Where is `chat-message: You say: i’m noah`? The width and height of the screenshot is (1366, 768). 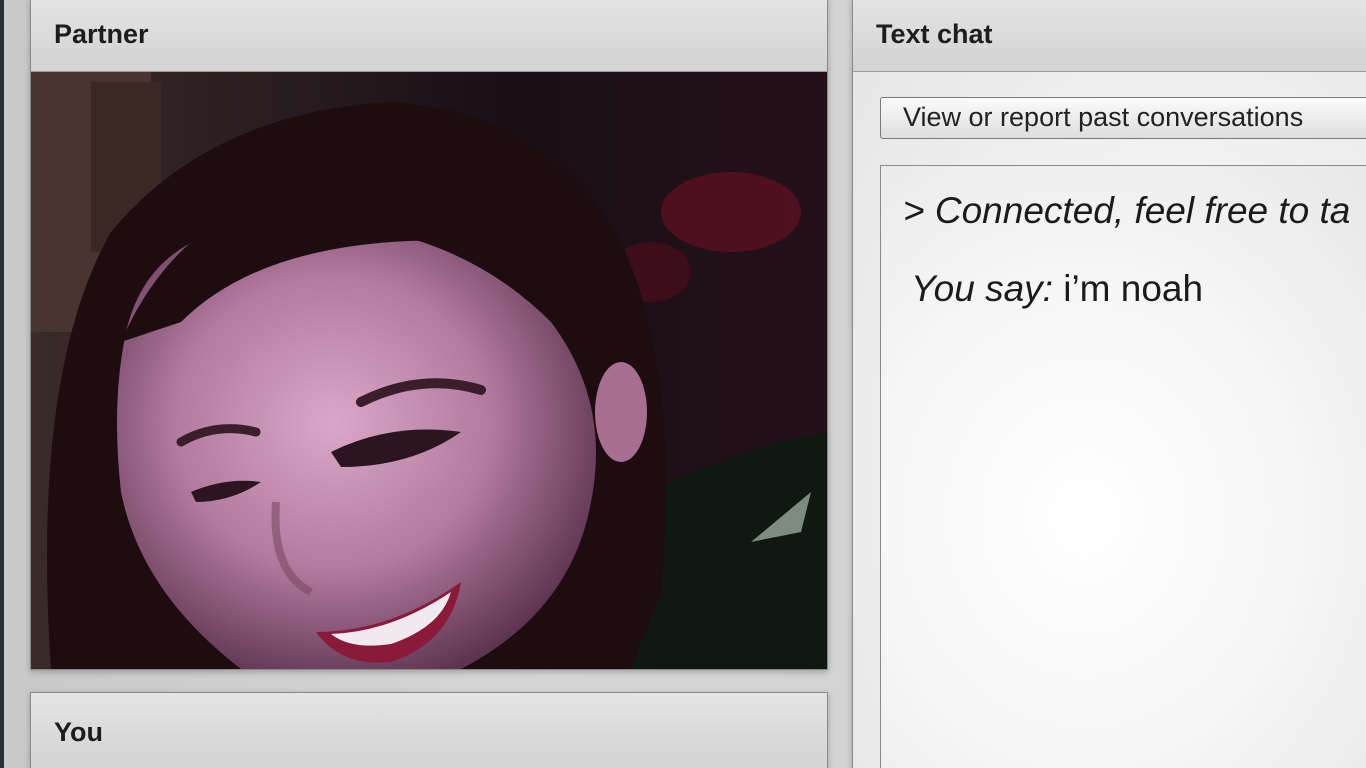 chat-message: You say: i’m noah is located at coordinates (1057, 289).